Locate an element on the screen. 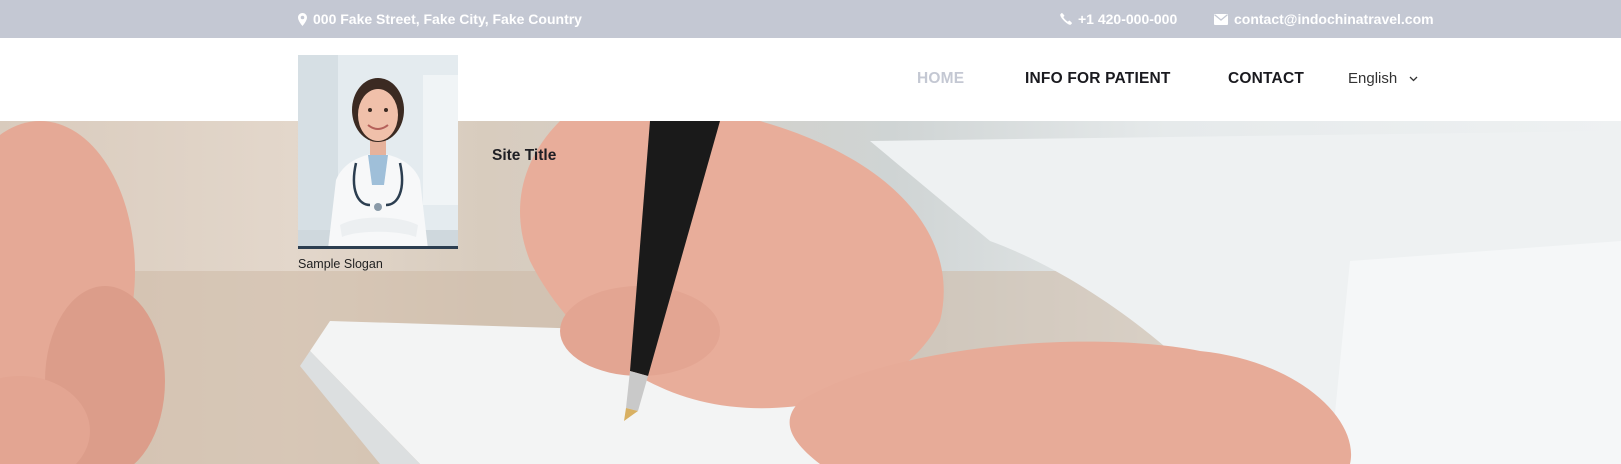  envelope-icon is located at coordinates (1221, 19).